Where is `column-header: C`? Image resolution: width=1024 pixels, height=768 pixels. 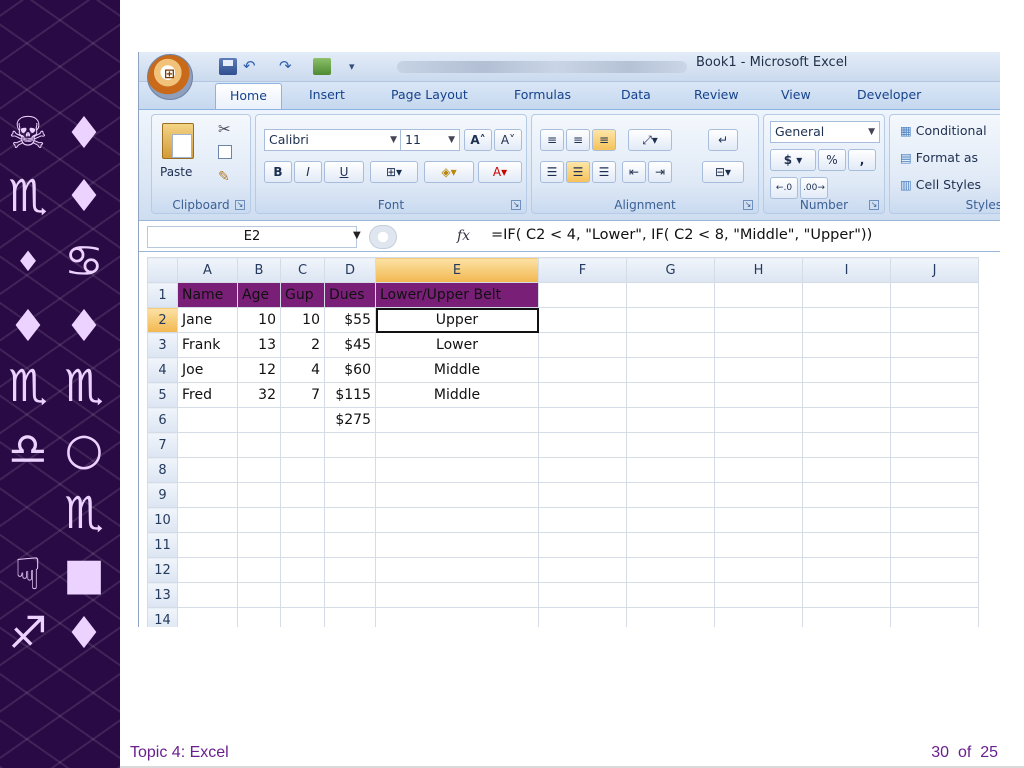
column-header: C is located at coordinates (302, 270).